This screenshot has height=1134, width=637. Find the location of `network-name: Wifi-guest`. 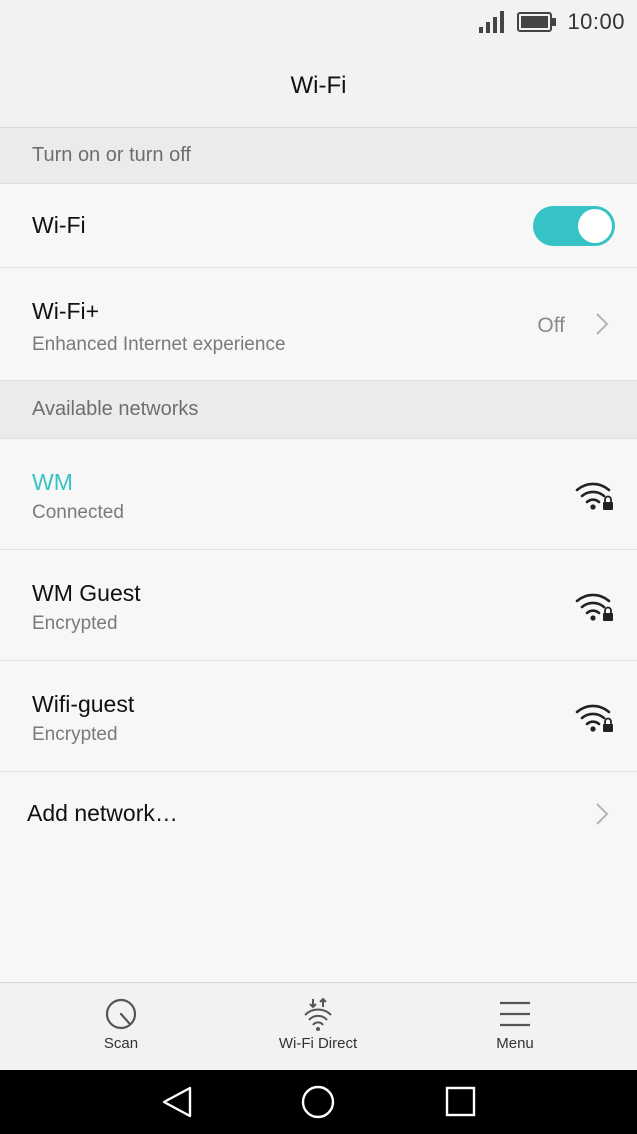

network-name: Wifi-guest is located at coordinates (83, 704).